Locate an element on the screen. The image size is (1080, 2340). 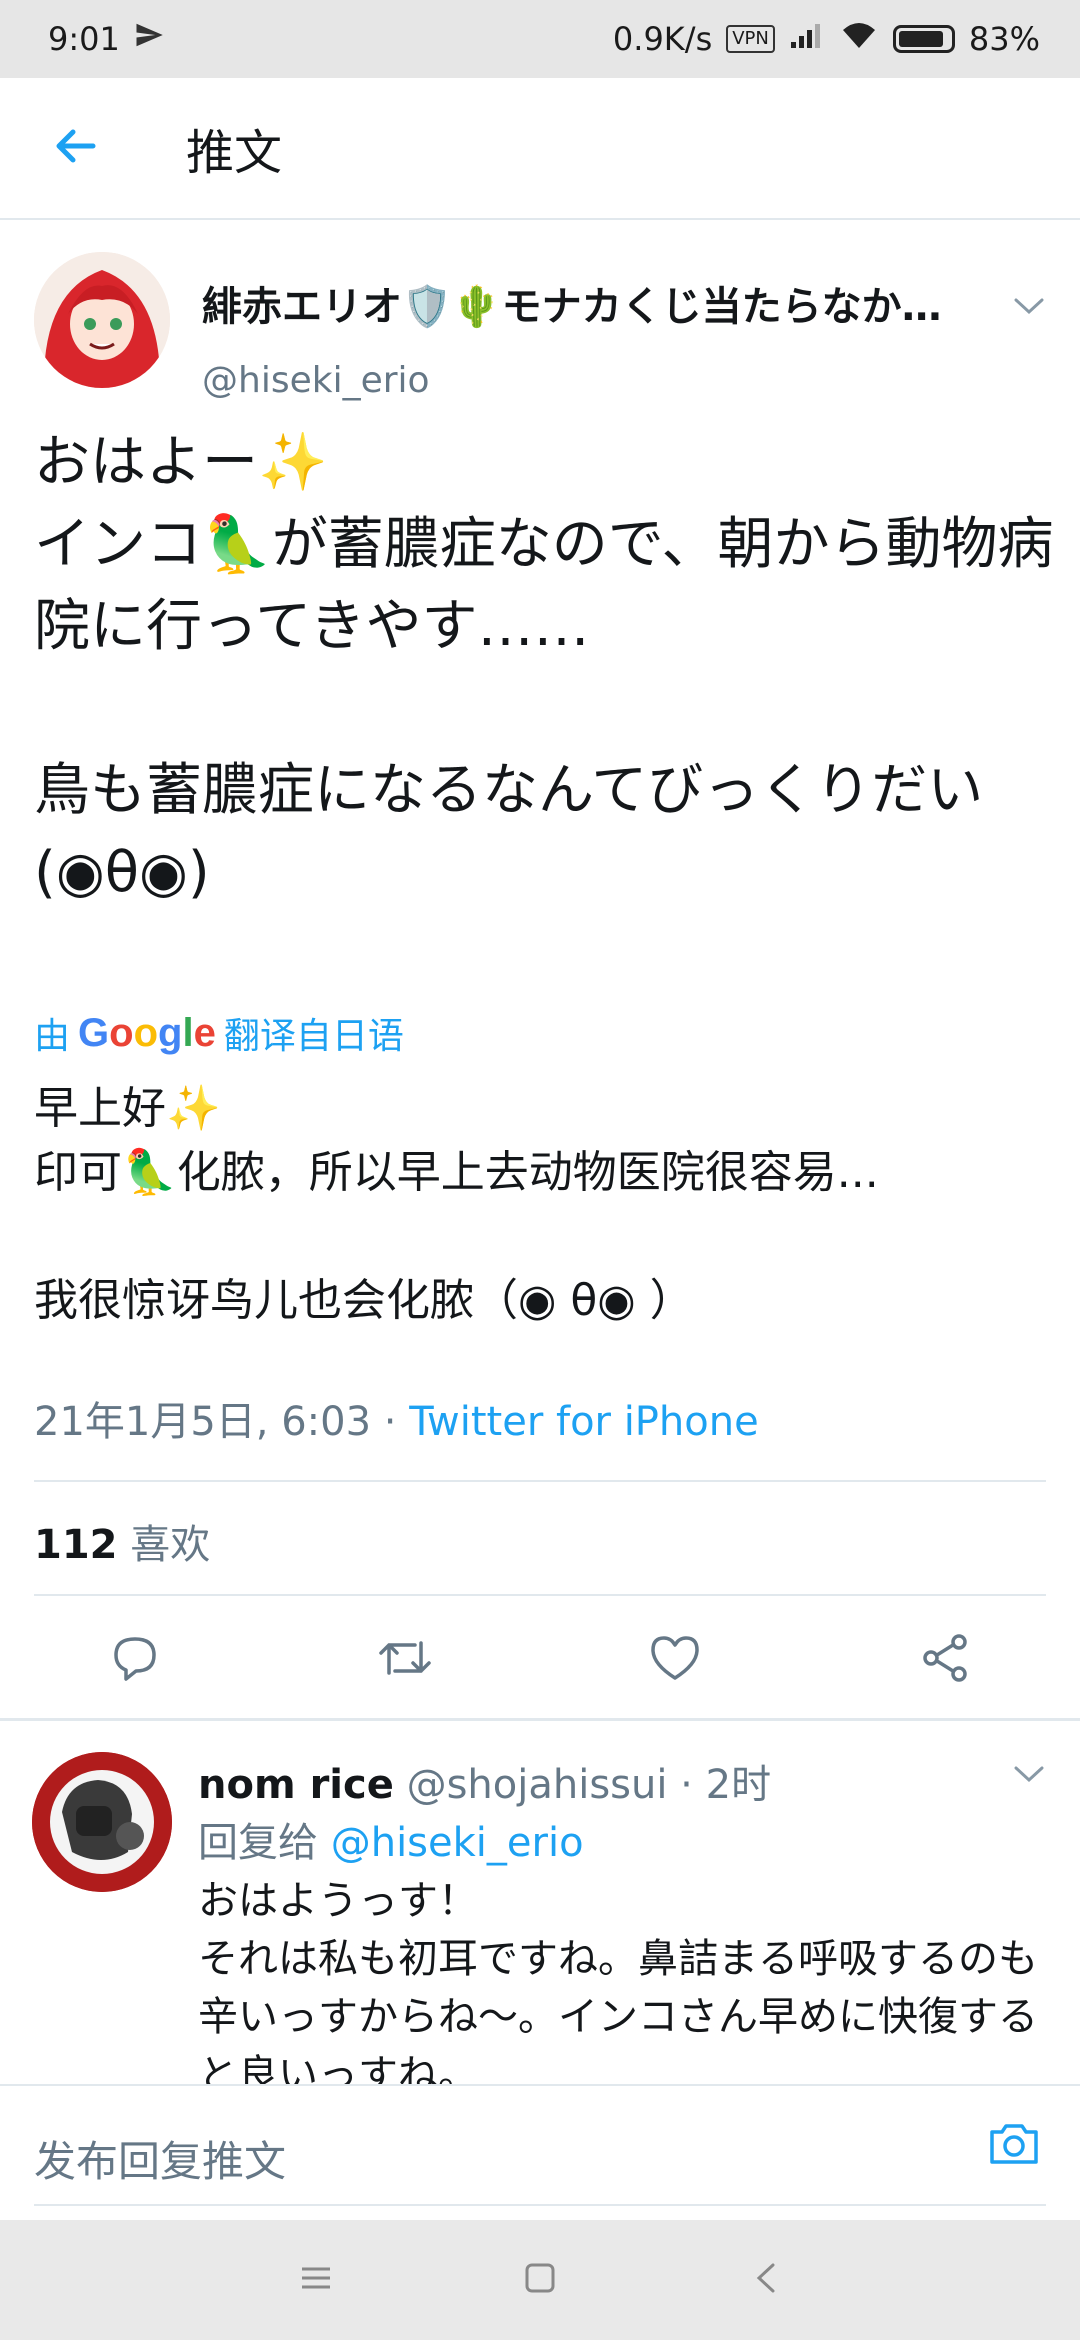
share-button is located at coordinates (945, 1660).